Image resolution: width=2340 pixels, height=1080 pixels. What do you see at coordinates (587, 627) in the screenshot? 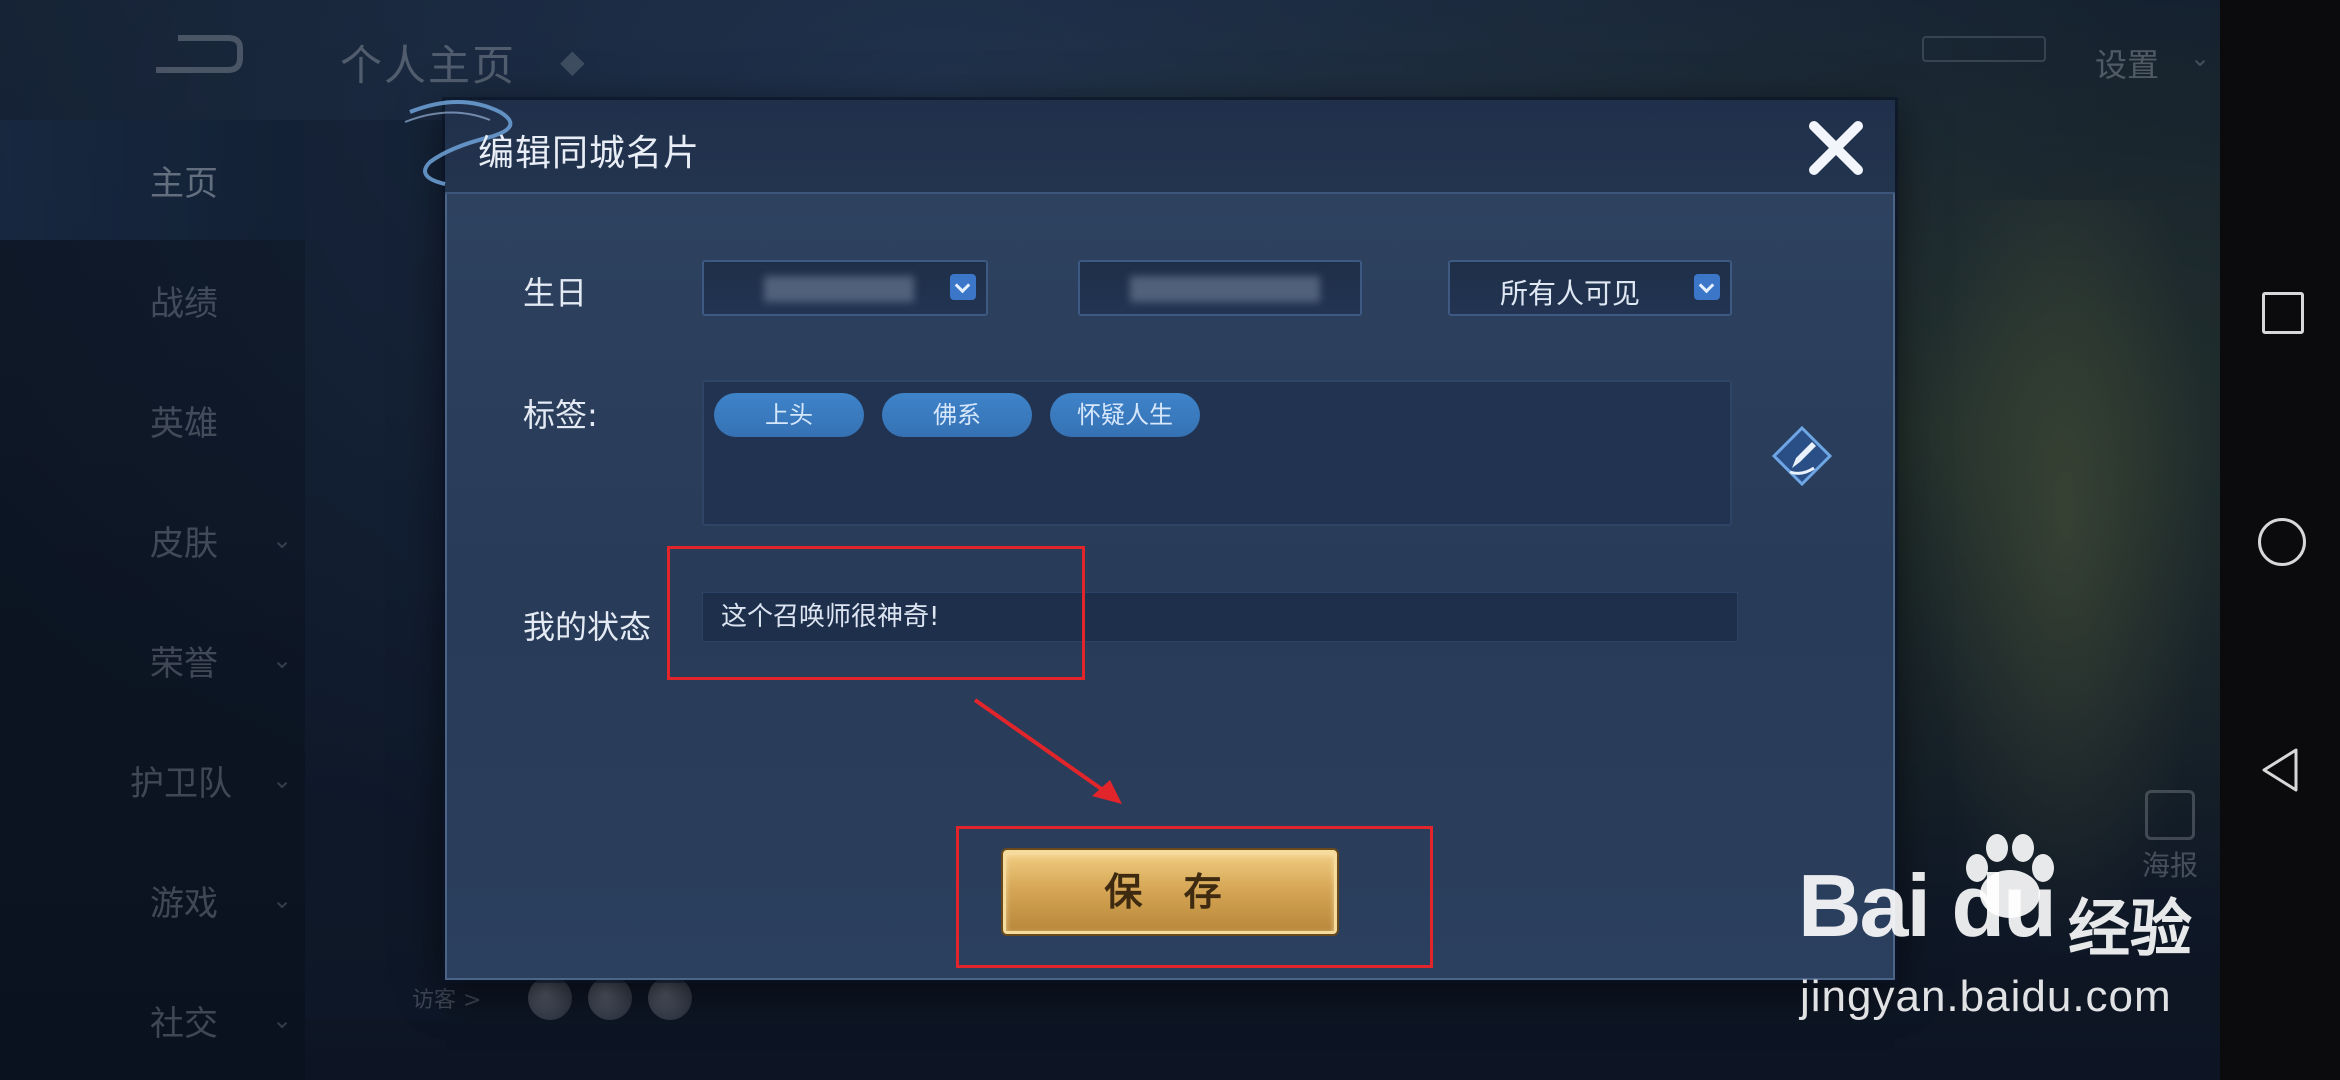
I see `status-label: 我的状态` at bounding box center [587, 627].